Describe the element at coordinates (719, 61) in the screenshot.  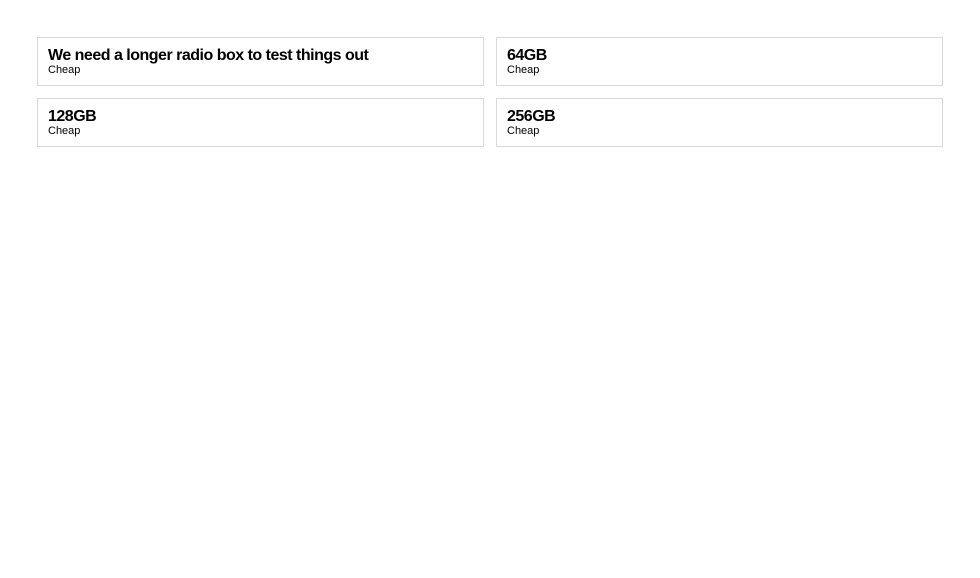
I see `radio-box-64gb: 64GB Cheap` at that location.